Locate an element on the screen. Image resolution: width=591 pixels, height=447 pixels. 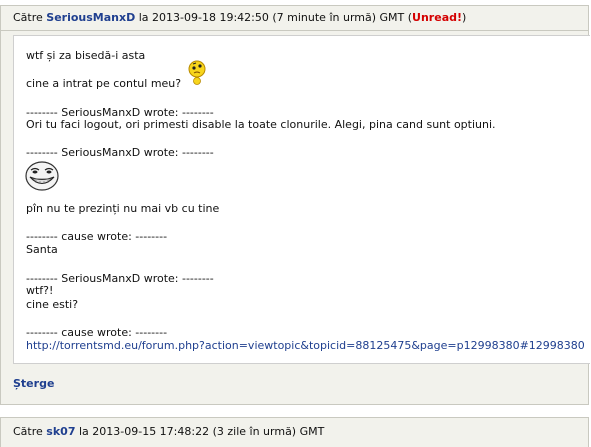
message-line: Santa is located at coordinates (42, 249).